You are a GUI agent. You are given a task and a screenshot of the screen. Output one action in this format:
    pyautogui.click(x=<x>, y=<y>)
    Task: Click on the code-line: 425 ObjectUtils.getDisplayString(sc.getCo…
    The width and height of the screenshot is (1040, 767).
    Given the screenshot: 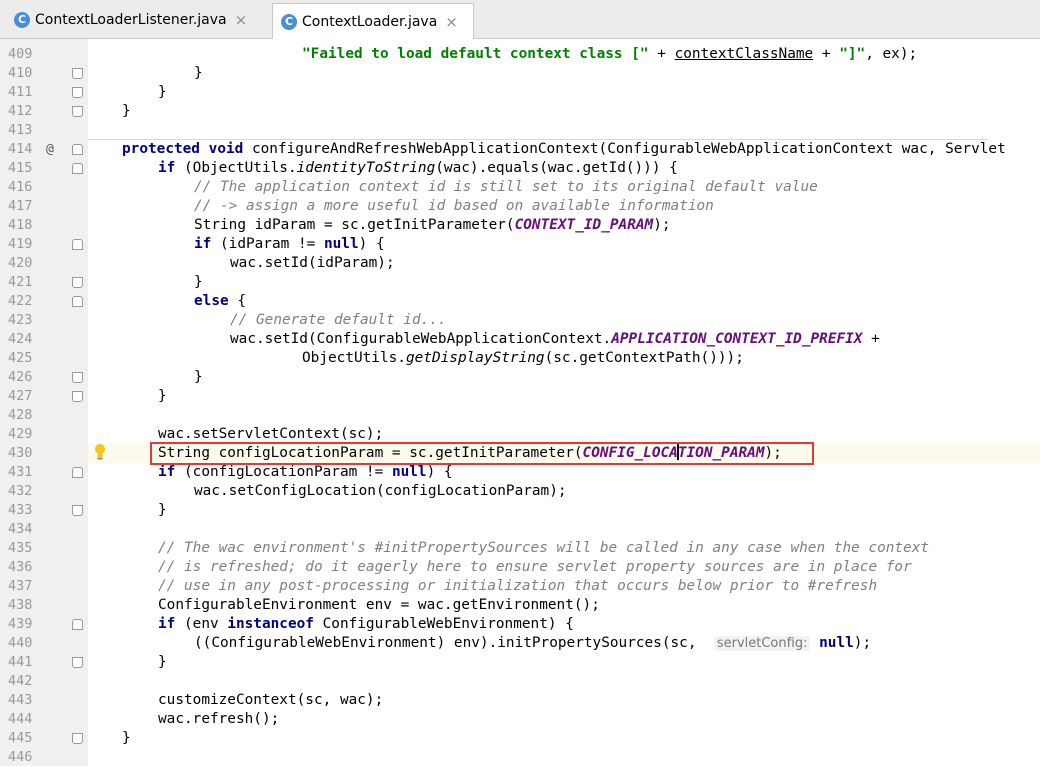 What is the action you would take?
    pyautogui.click(x=520, y=358)
    